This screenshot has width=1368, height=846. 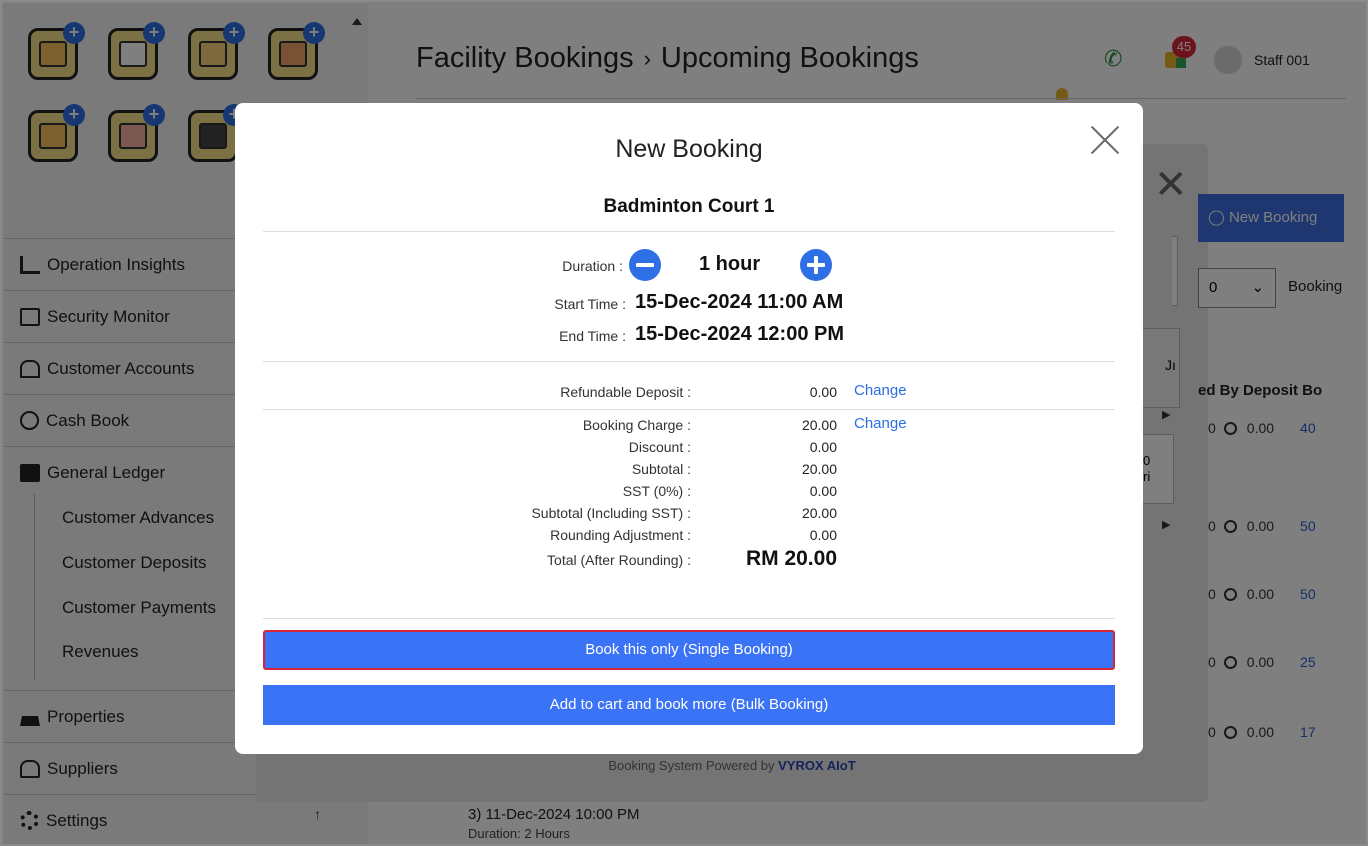 I want to click on subtotal-incl-sst-label: Subtotal (Including SST) :, so click(x=611, y=513).